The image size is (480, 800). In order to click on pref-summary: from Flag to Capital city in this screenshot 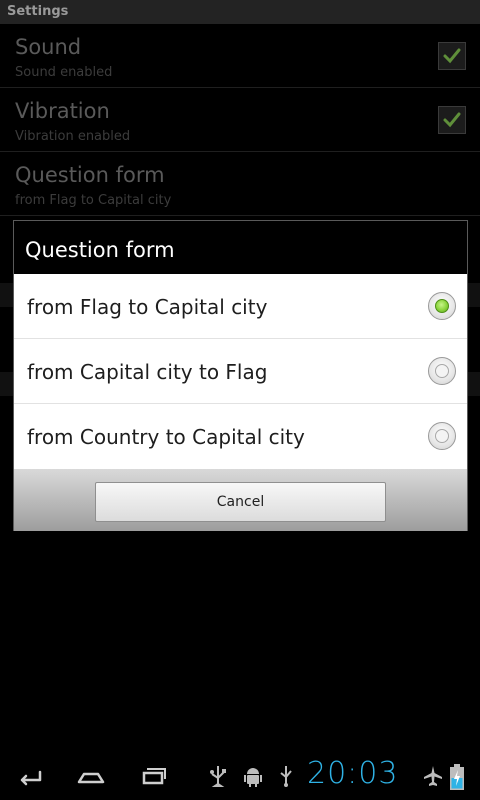, I will do `click(93, 200)`.